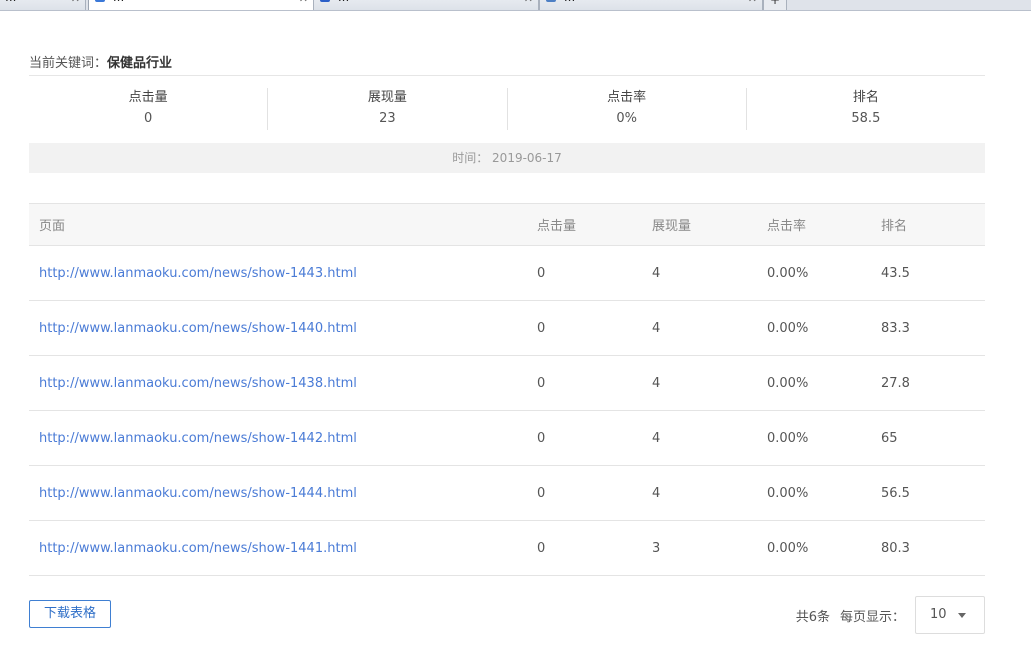  I want to click on browser-tab-4: ... ✕, so click(651, 5).